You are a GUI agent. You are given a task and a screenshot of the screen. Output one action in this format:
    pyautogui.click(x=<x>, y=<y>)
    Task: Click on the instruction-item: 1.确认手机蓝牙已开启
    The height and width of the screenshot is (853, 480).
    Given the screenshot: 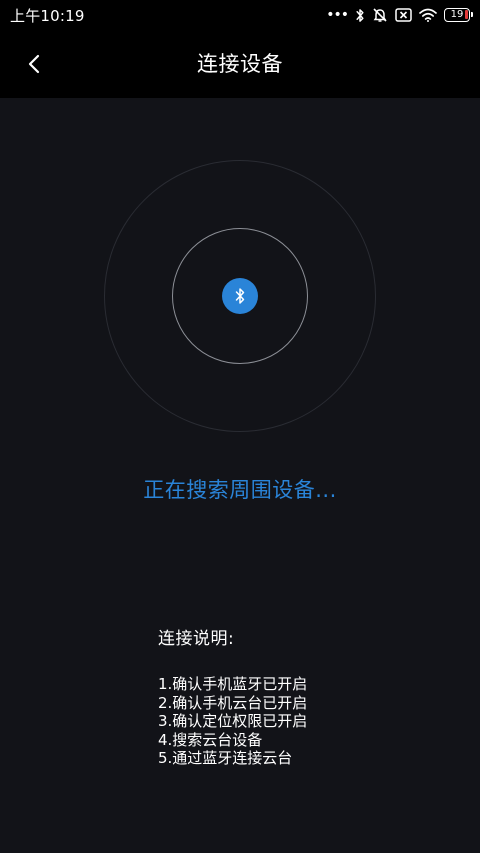 What is the action you would take?
    pyautogui.click(x=233, y=684)
    